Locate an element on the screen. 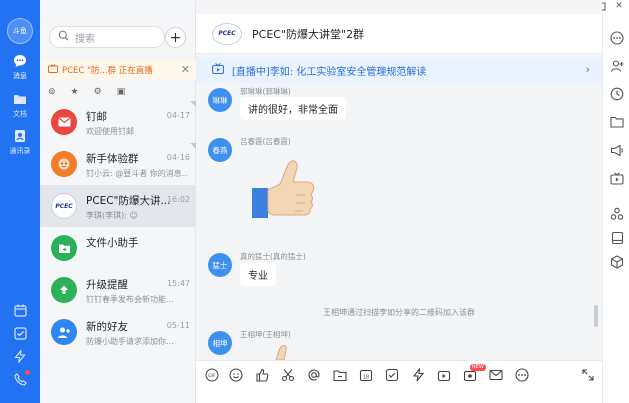 This screenshot has height=403, width=629. scrollbar is located at coordinates (596, 316).